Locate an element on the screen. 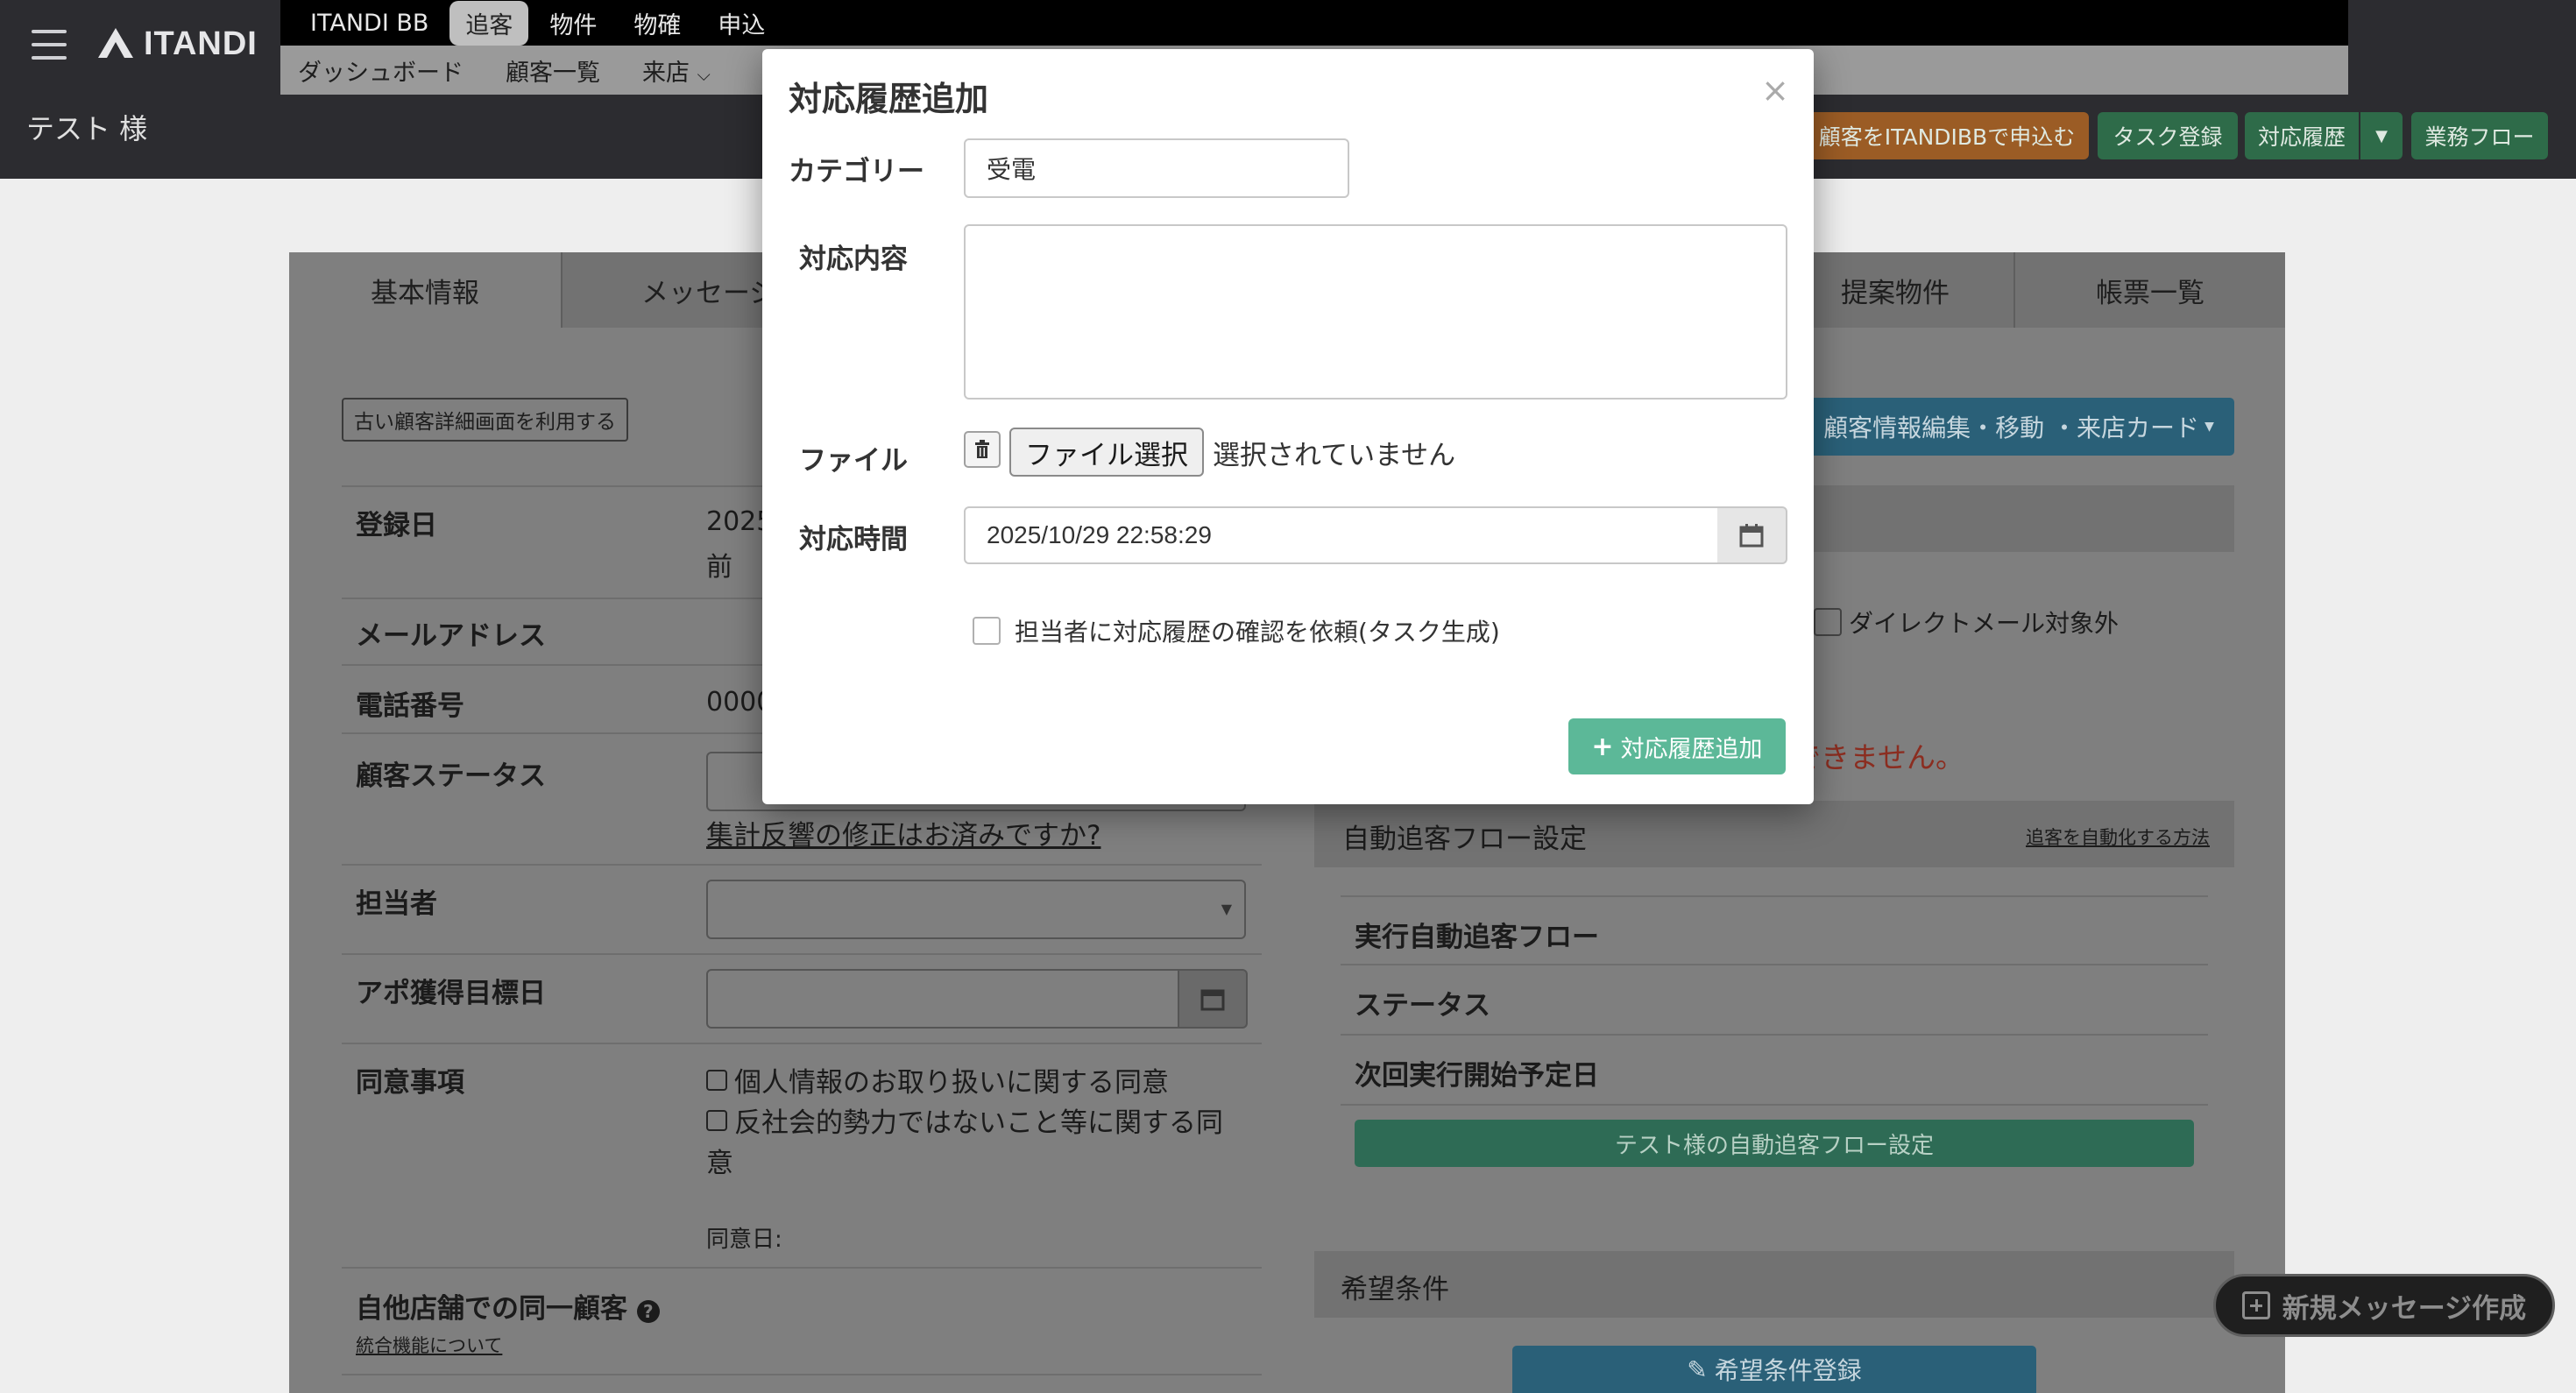  submit-label: 対応履歴追加 is located at coordinates (1691, 749).